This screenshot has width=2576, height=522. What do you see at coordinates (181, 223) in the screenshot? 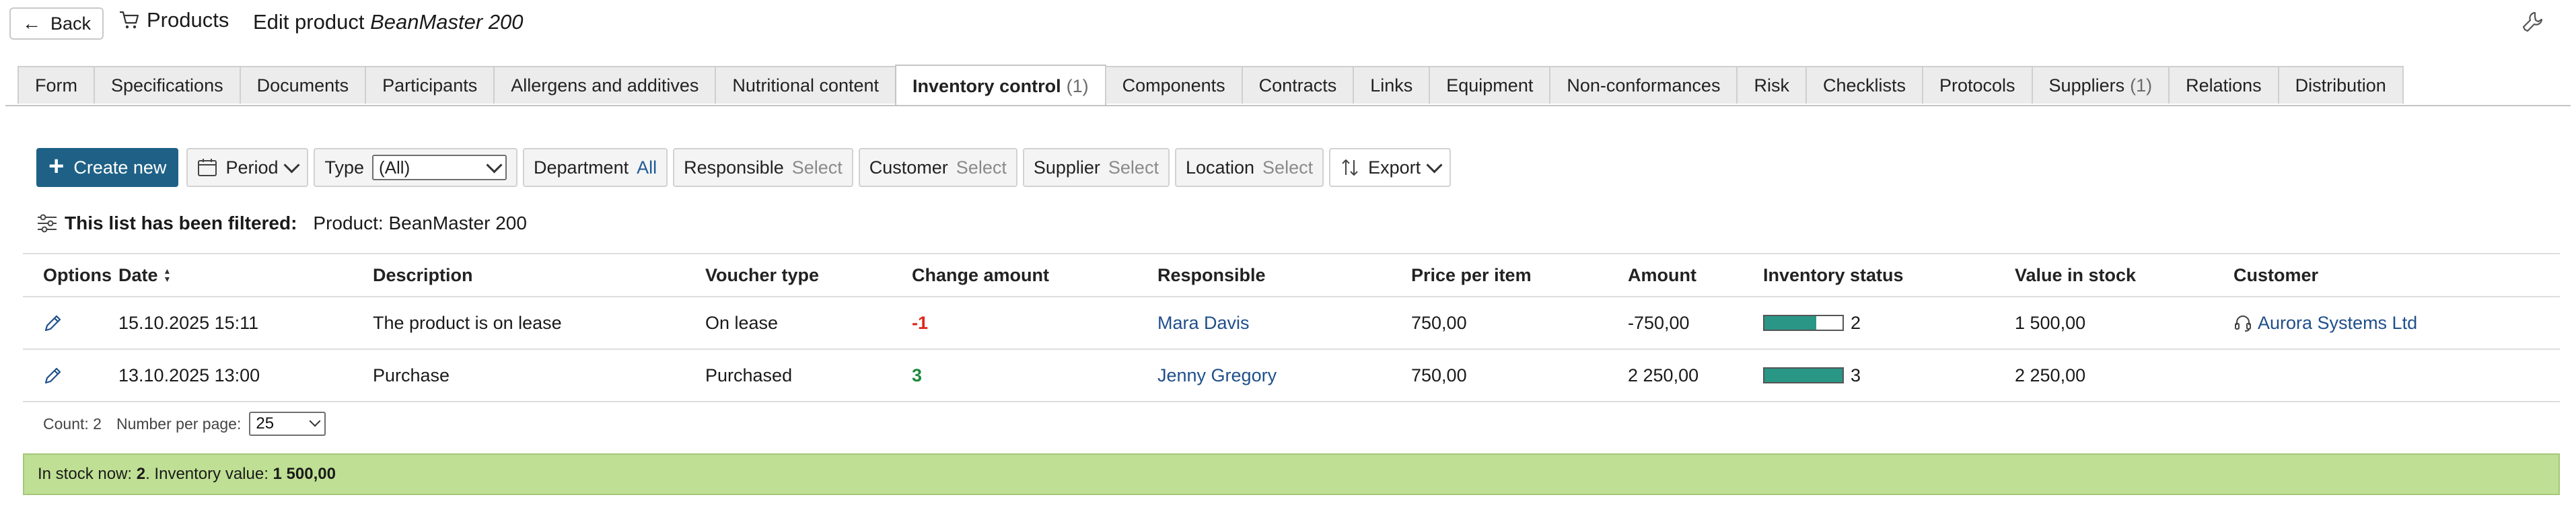
I see `filter-label: This list has been filtered:` at bounding box center [181, 223].